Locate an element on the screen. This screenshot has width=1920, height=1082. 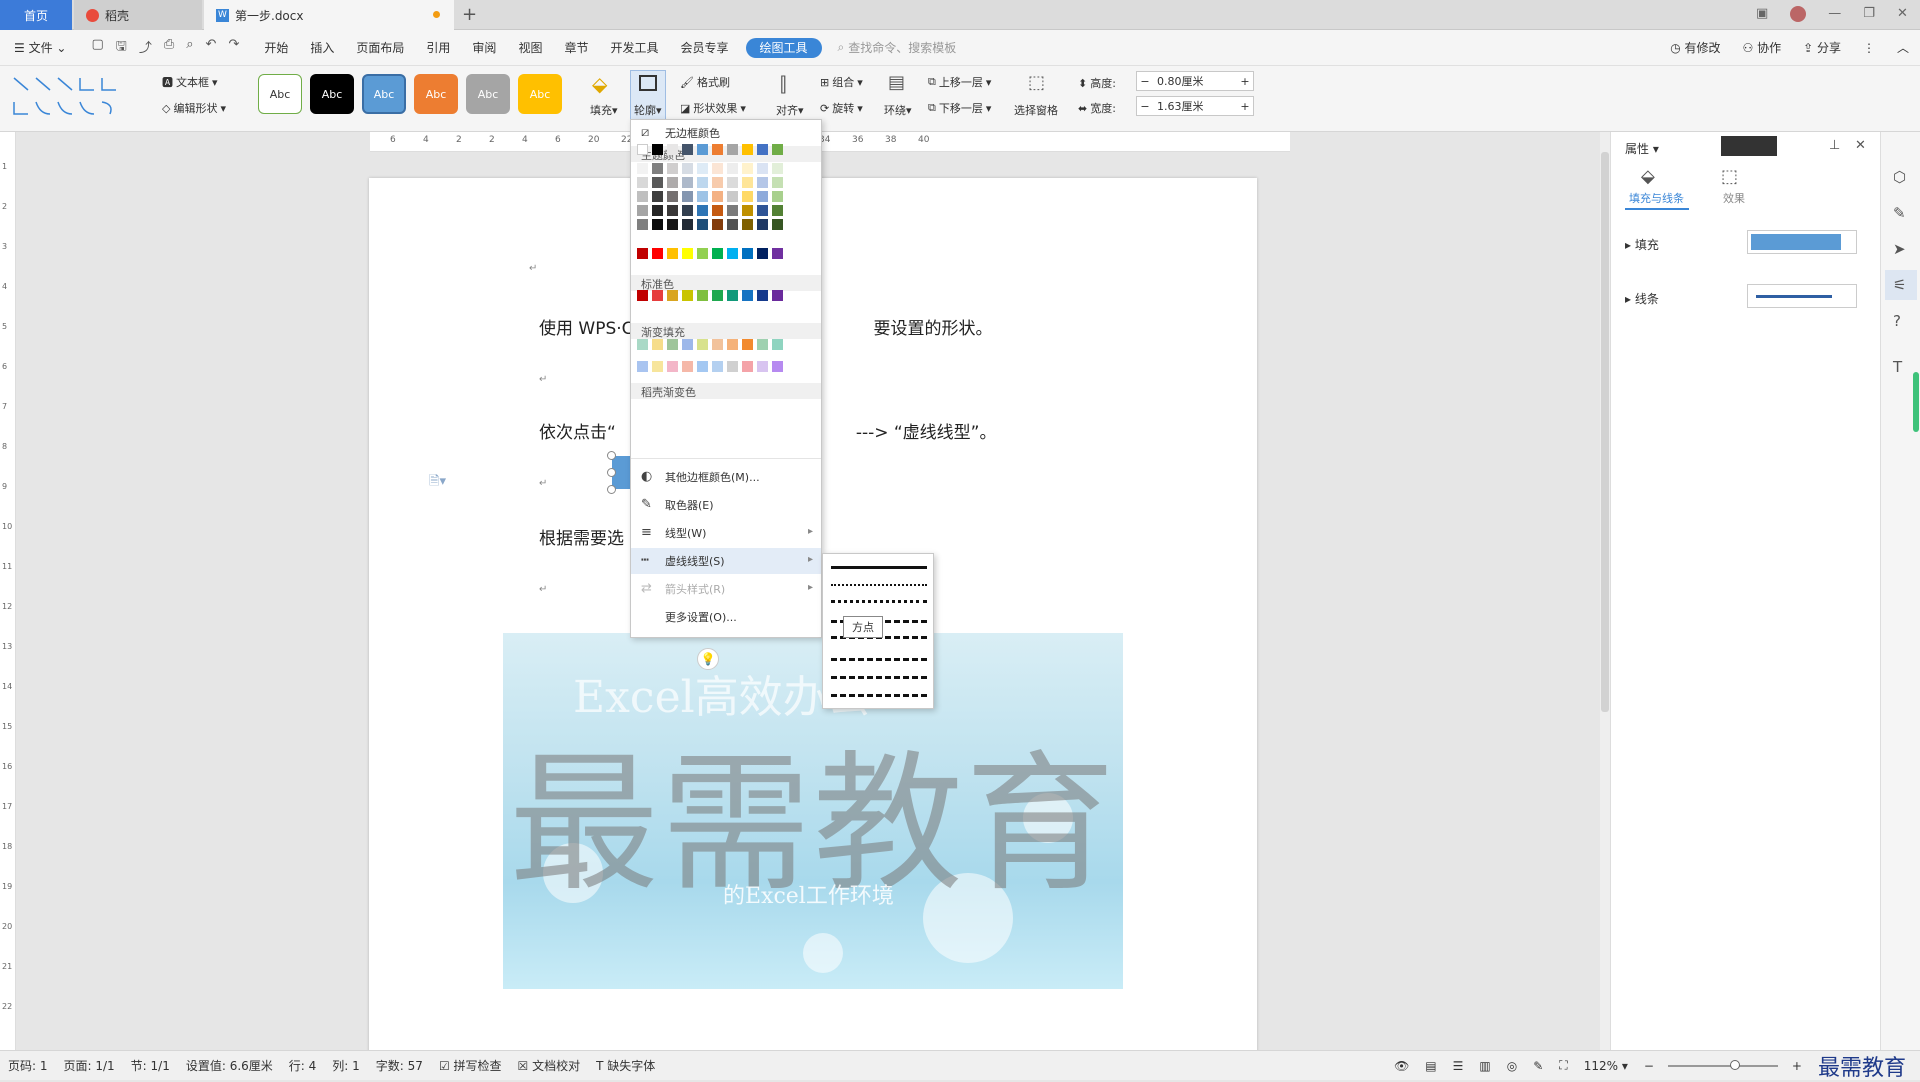
menu-file: ☰ 文件 ⌄ is located at coordinates (38, 48).